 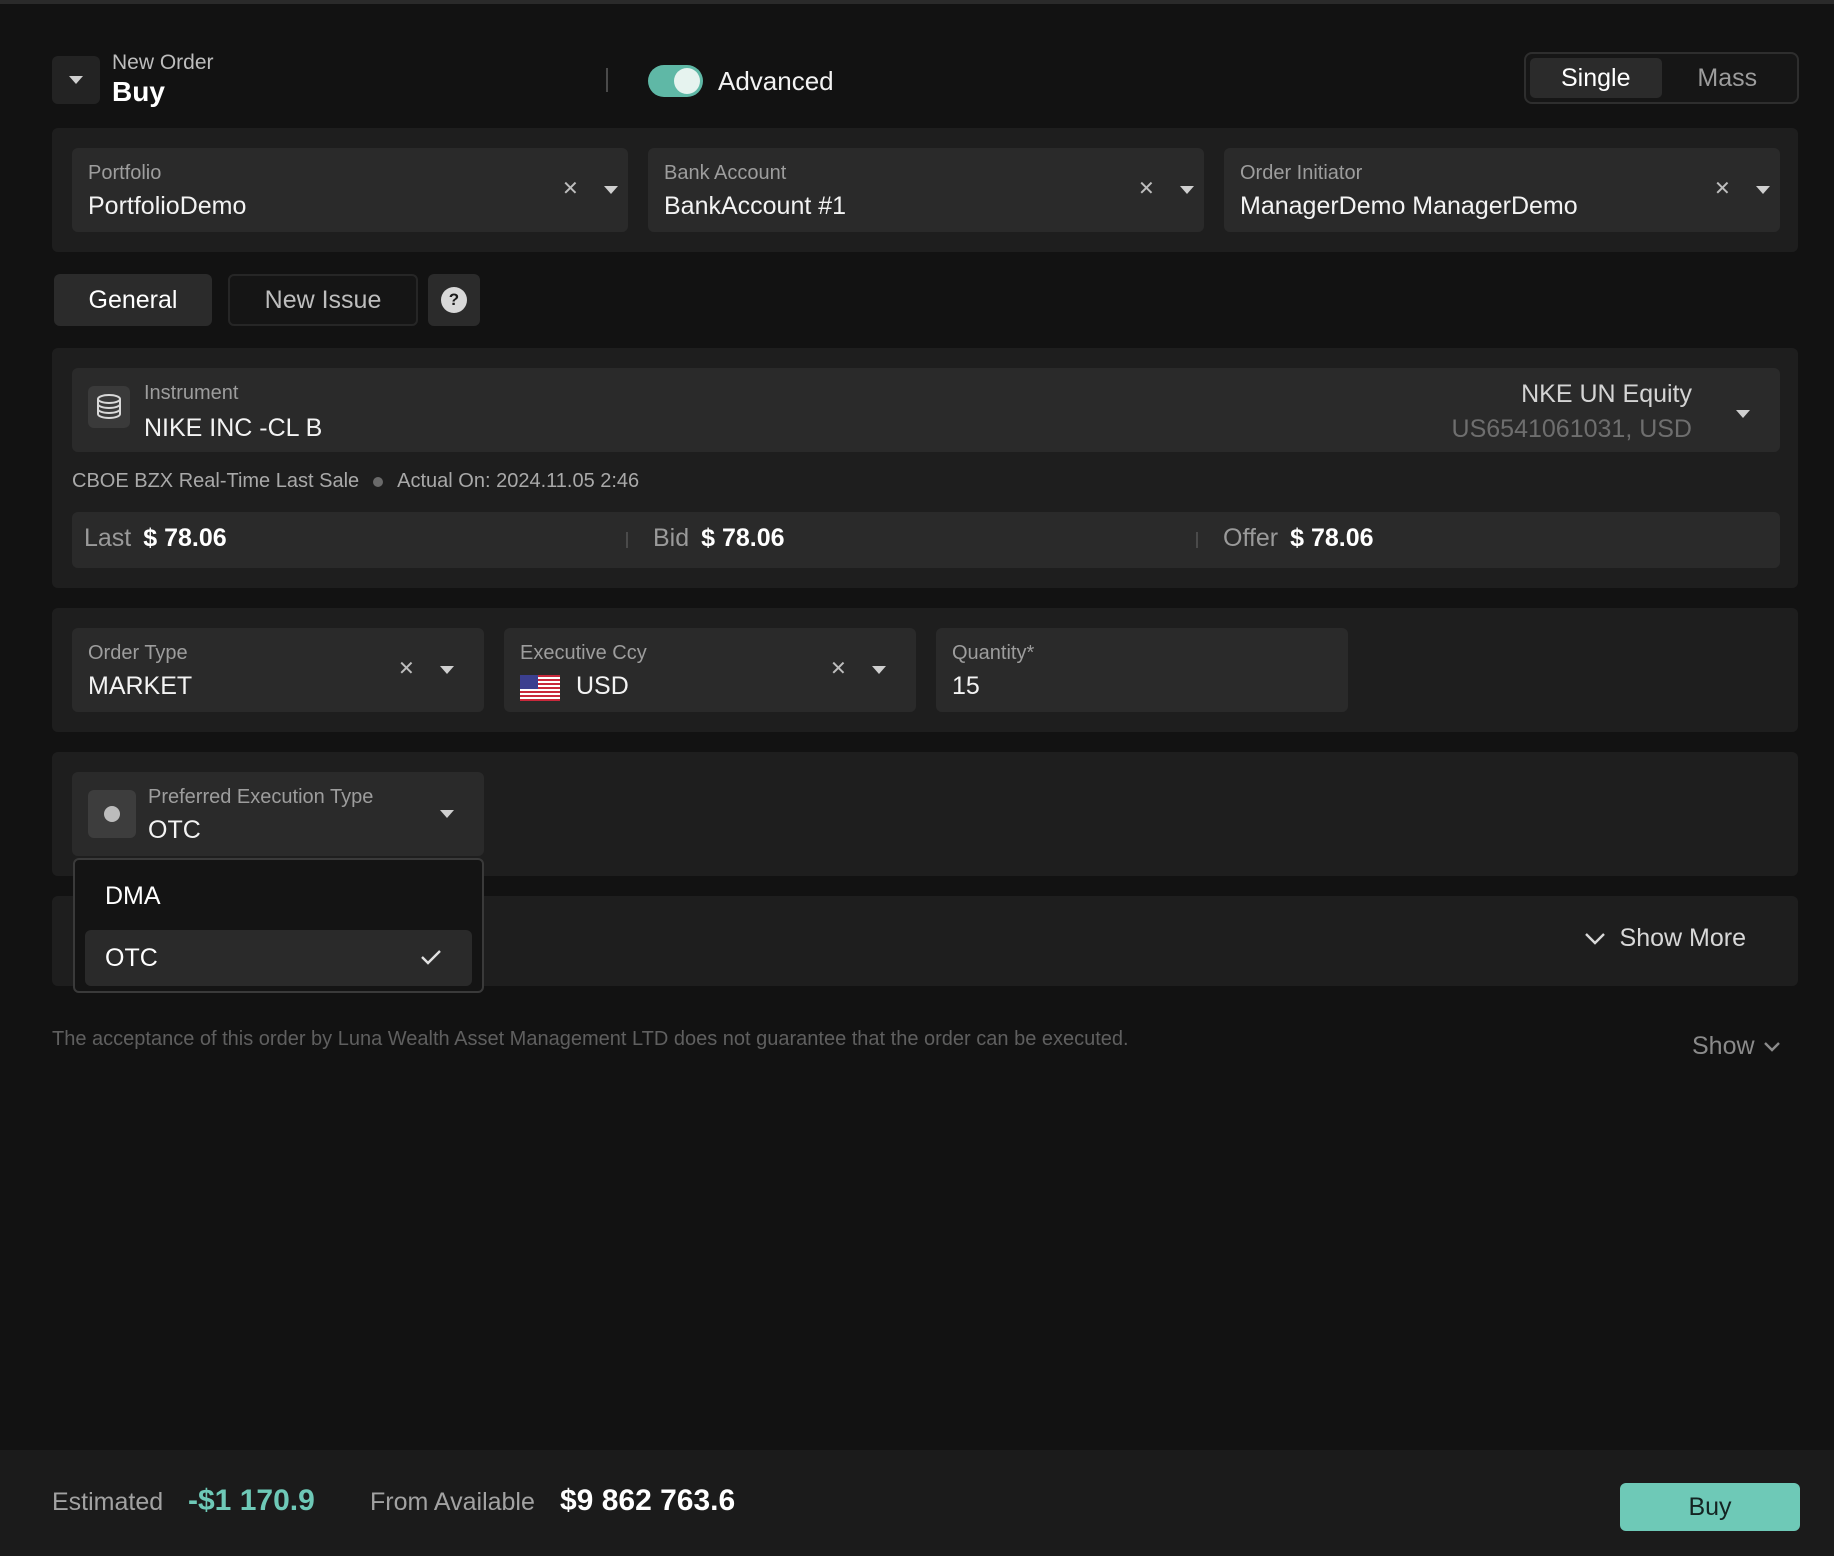 I want to click on executive-ccy-value: USD, so click(x=602, y=686).